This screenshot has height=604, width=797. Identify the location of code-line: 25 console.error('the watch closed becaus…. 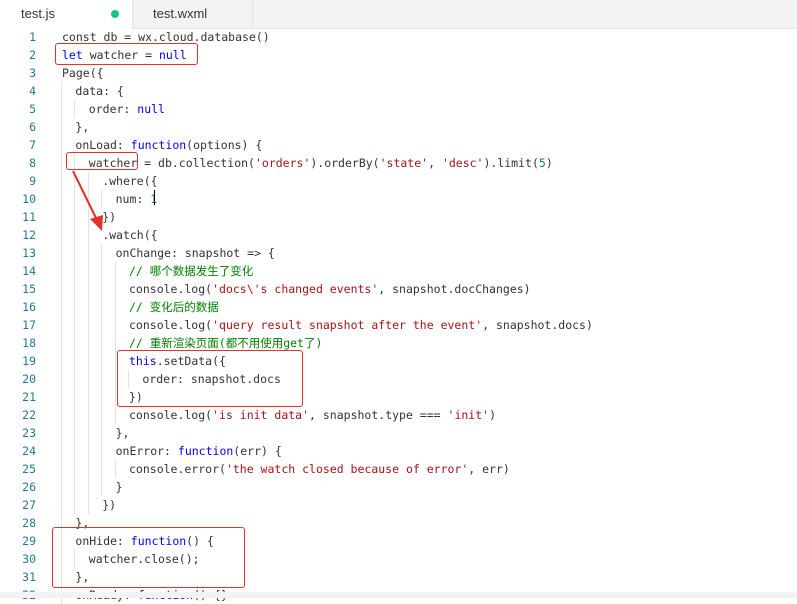
(398, 469).